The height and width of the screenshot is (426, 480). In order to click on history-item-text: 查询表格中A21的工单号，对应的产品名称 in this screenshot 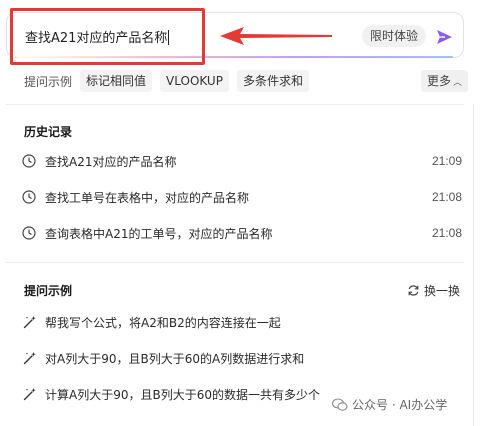, I will do `click(159, 233)`.